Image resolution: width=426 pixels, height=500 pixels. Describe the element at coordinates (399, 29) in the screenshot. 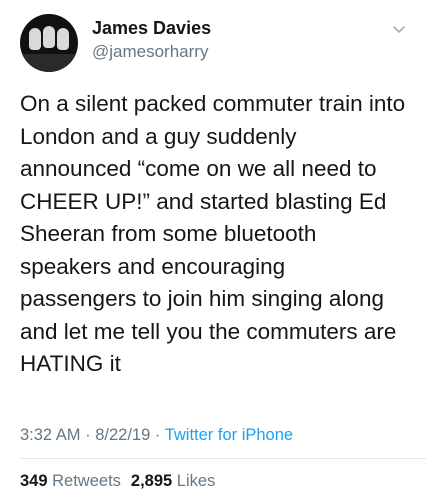

I see `chevron-down-icon` at that location.